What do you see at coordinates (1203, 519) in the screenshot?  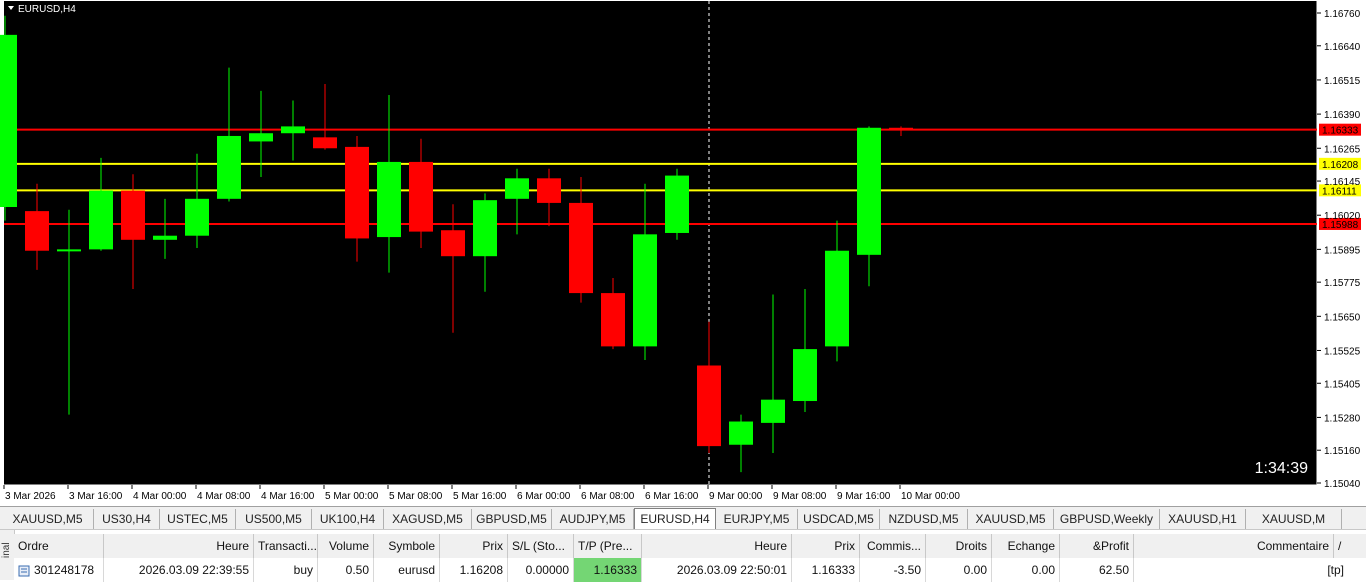 I see `symbol-tab: XAUUSD,H1` at bounding box center [1203, 519].